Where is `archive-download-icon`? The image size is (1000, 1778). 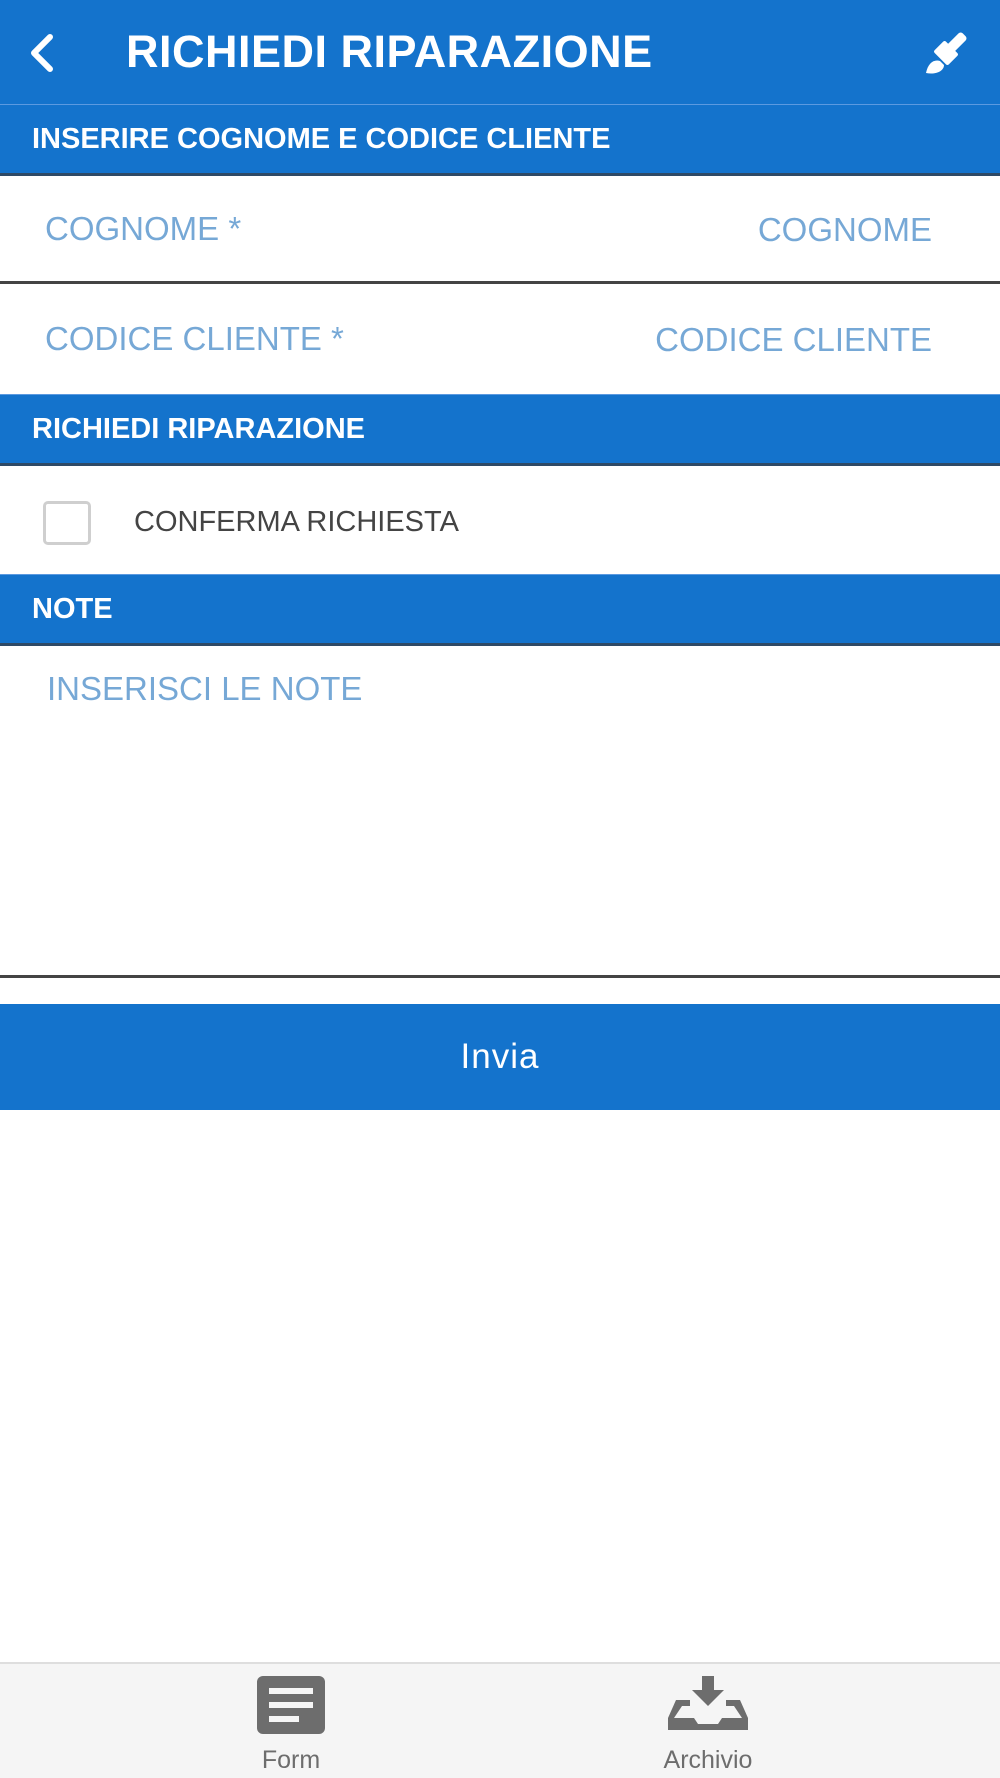 archive-download-icon is located at coordinates (708, 1703).